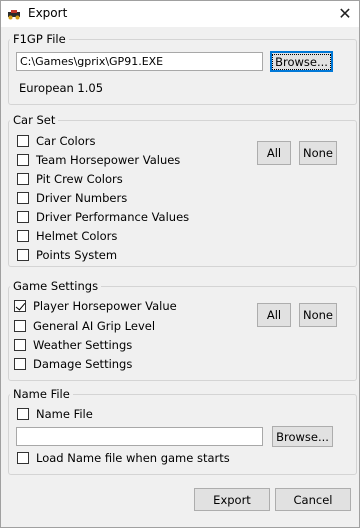  Describe the element at coordinates (318, 315) in the screenshot. I see `game-none-button: None` at that location.